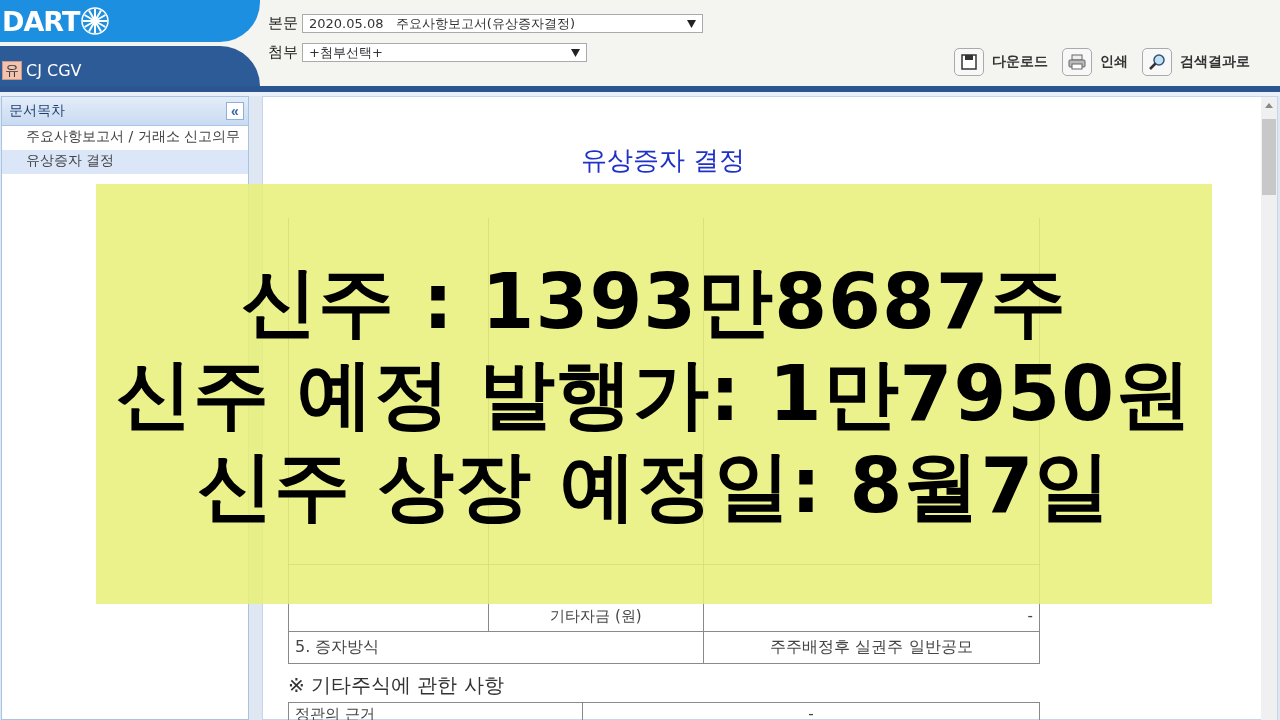  I want to click on toolbar-button: 다운로드, so click(1001, 62).